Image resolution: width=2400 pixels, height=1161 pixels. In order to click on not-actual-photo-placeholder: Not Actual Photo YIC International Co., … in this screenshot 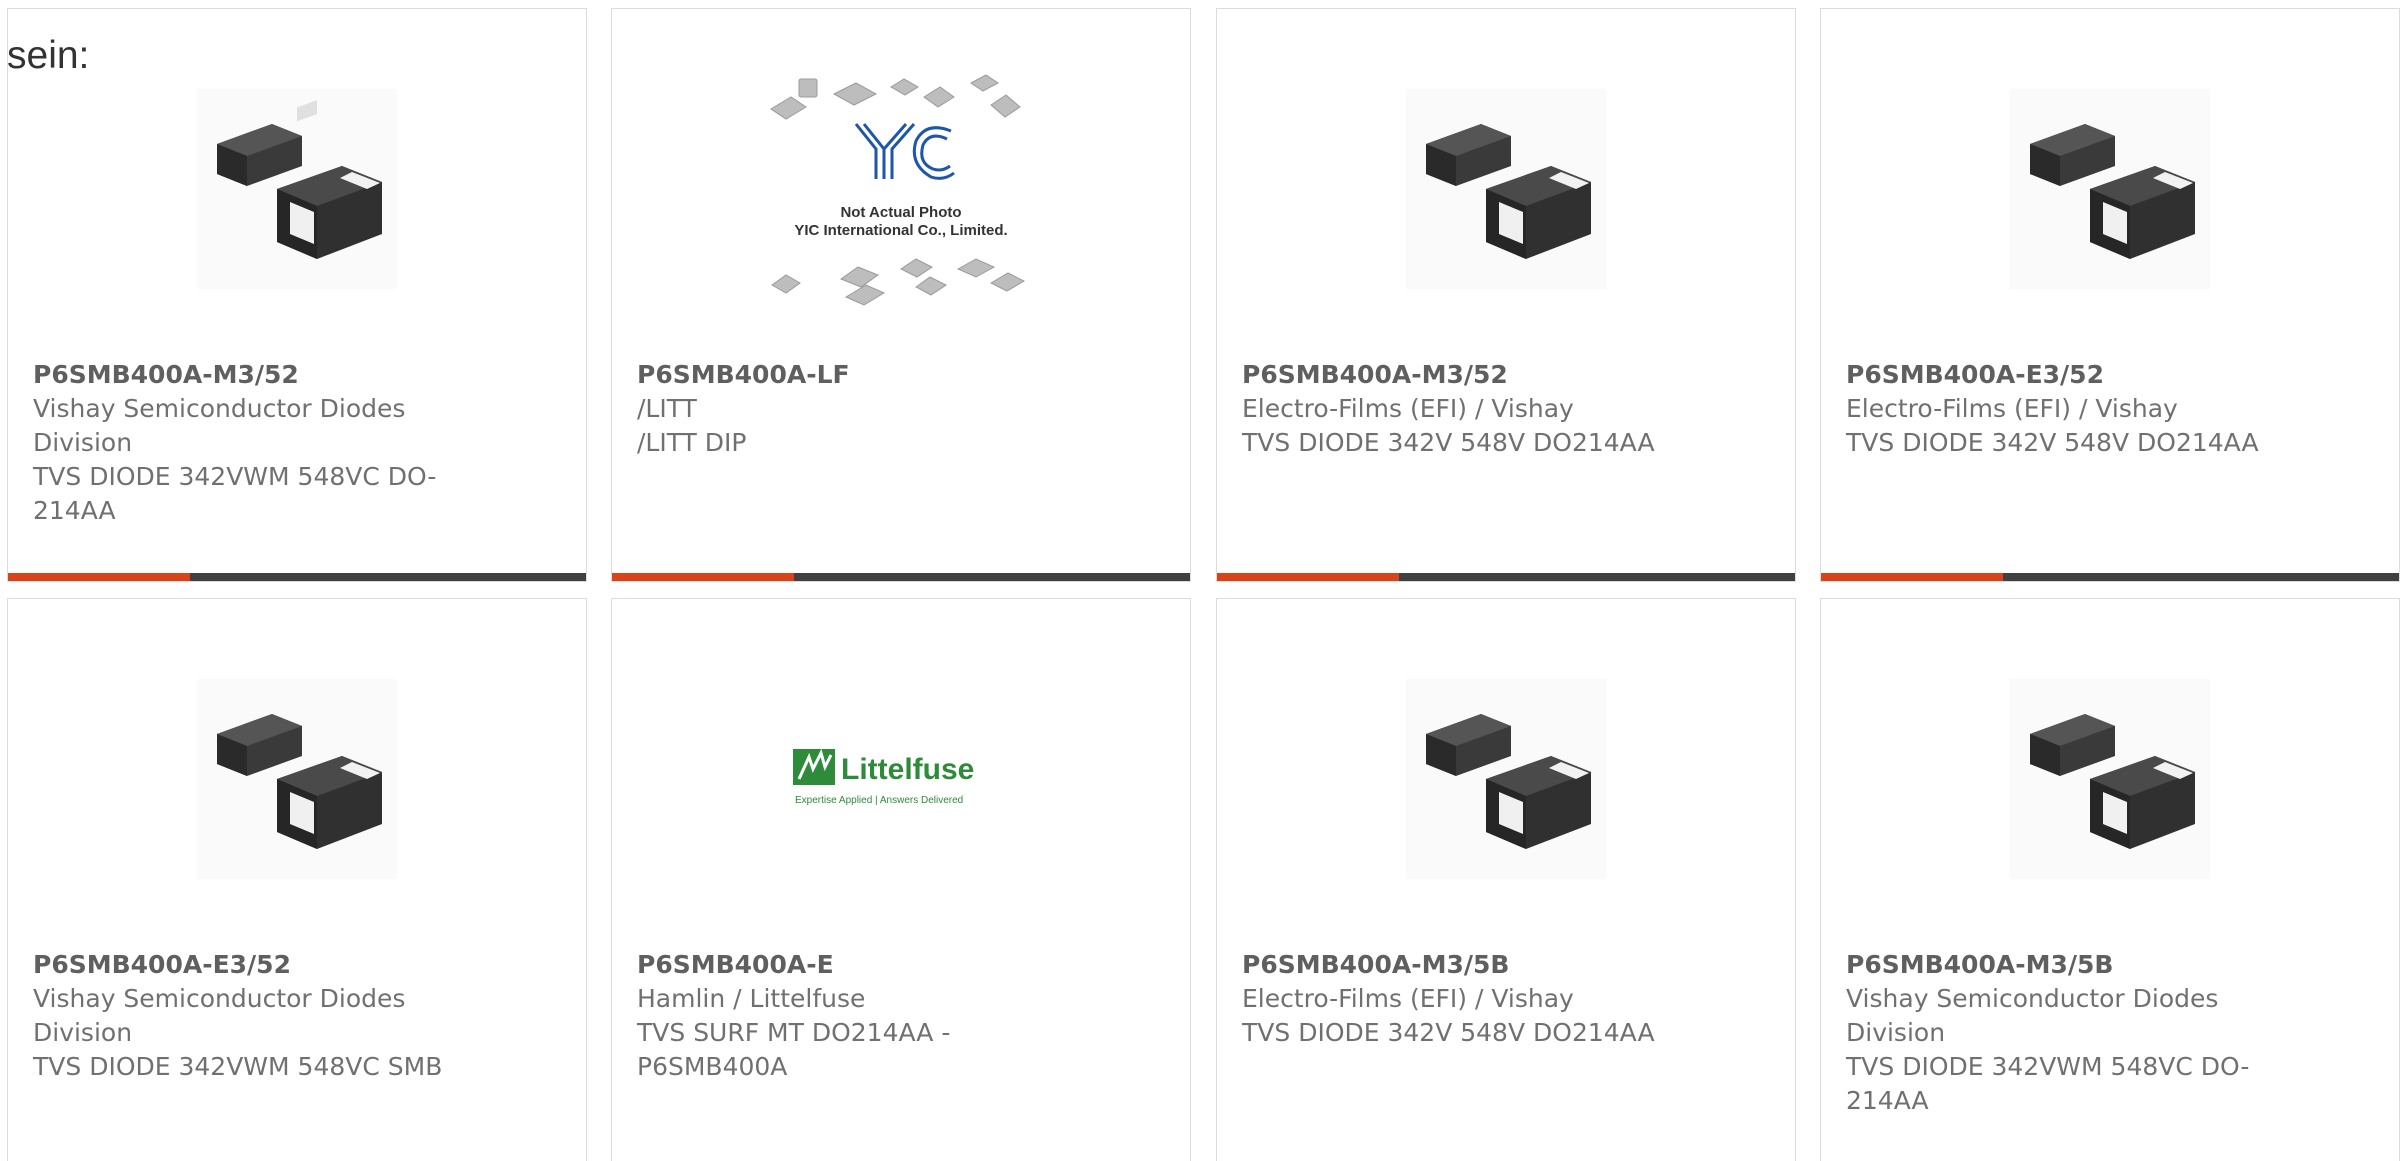, I will do `click(901, 189)`.